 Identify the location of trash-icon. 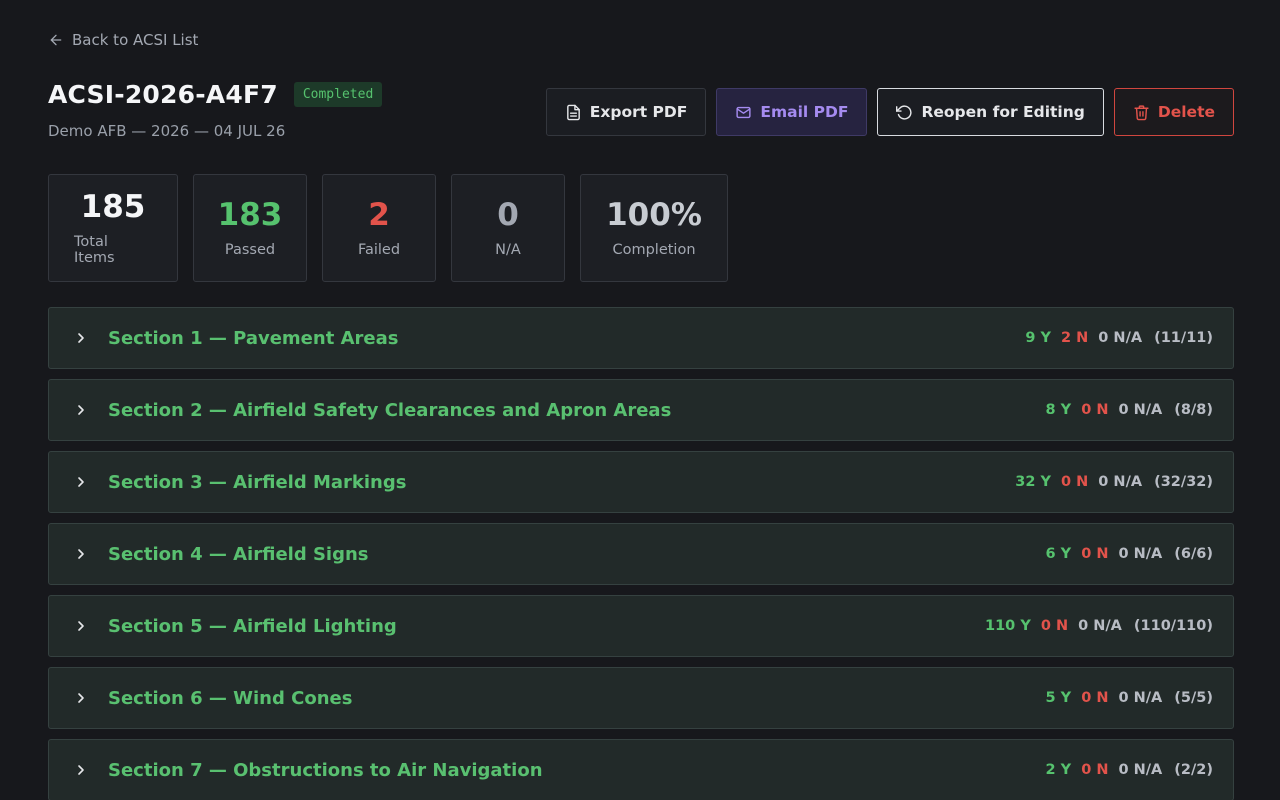
(1141, 112).